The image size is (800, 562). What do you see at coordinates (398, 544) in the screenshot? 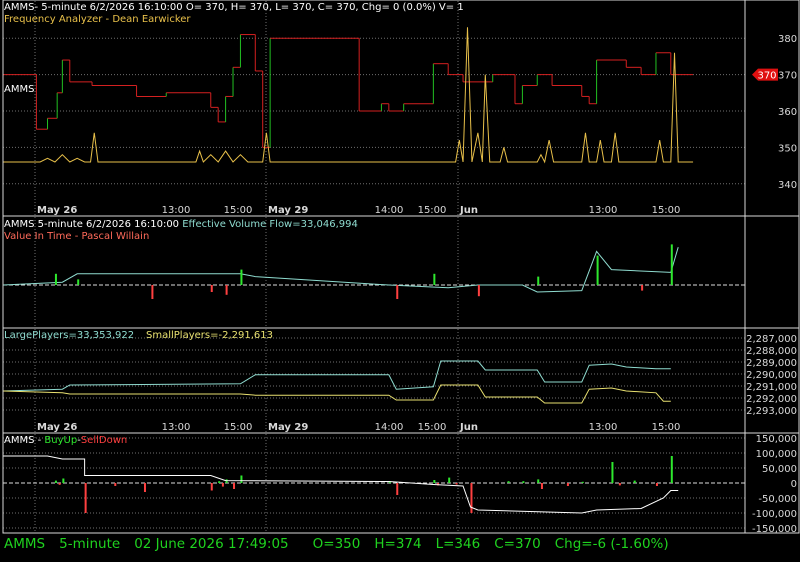
I see `status-high: H=374` at bounding box center [398, 544].